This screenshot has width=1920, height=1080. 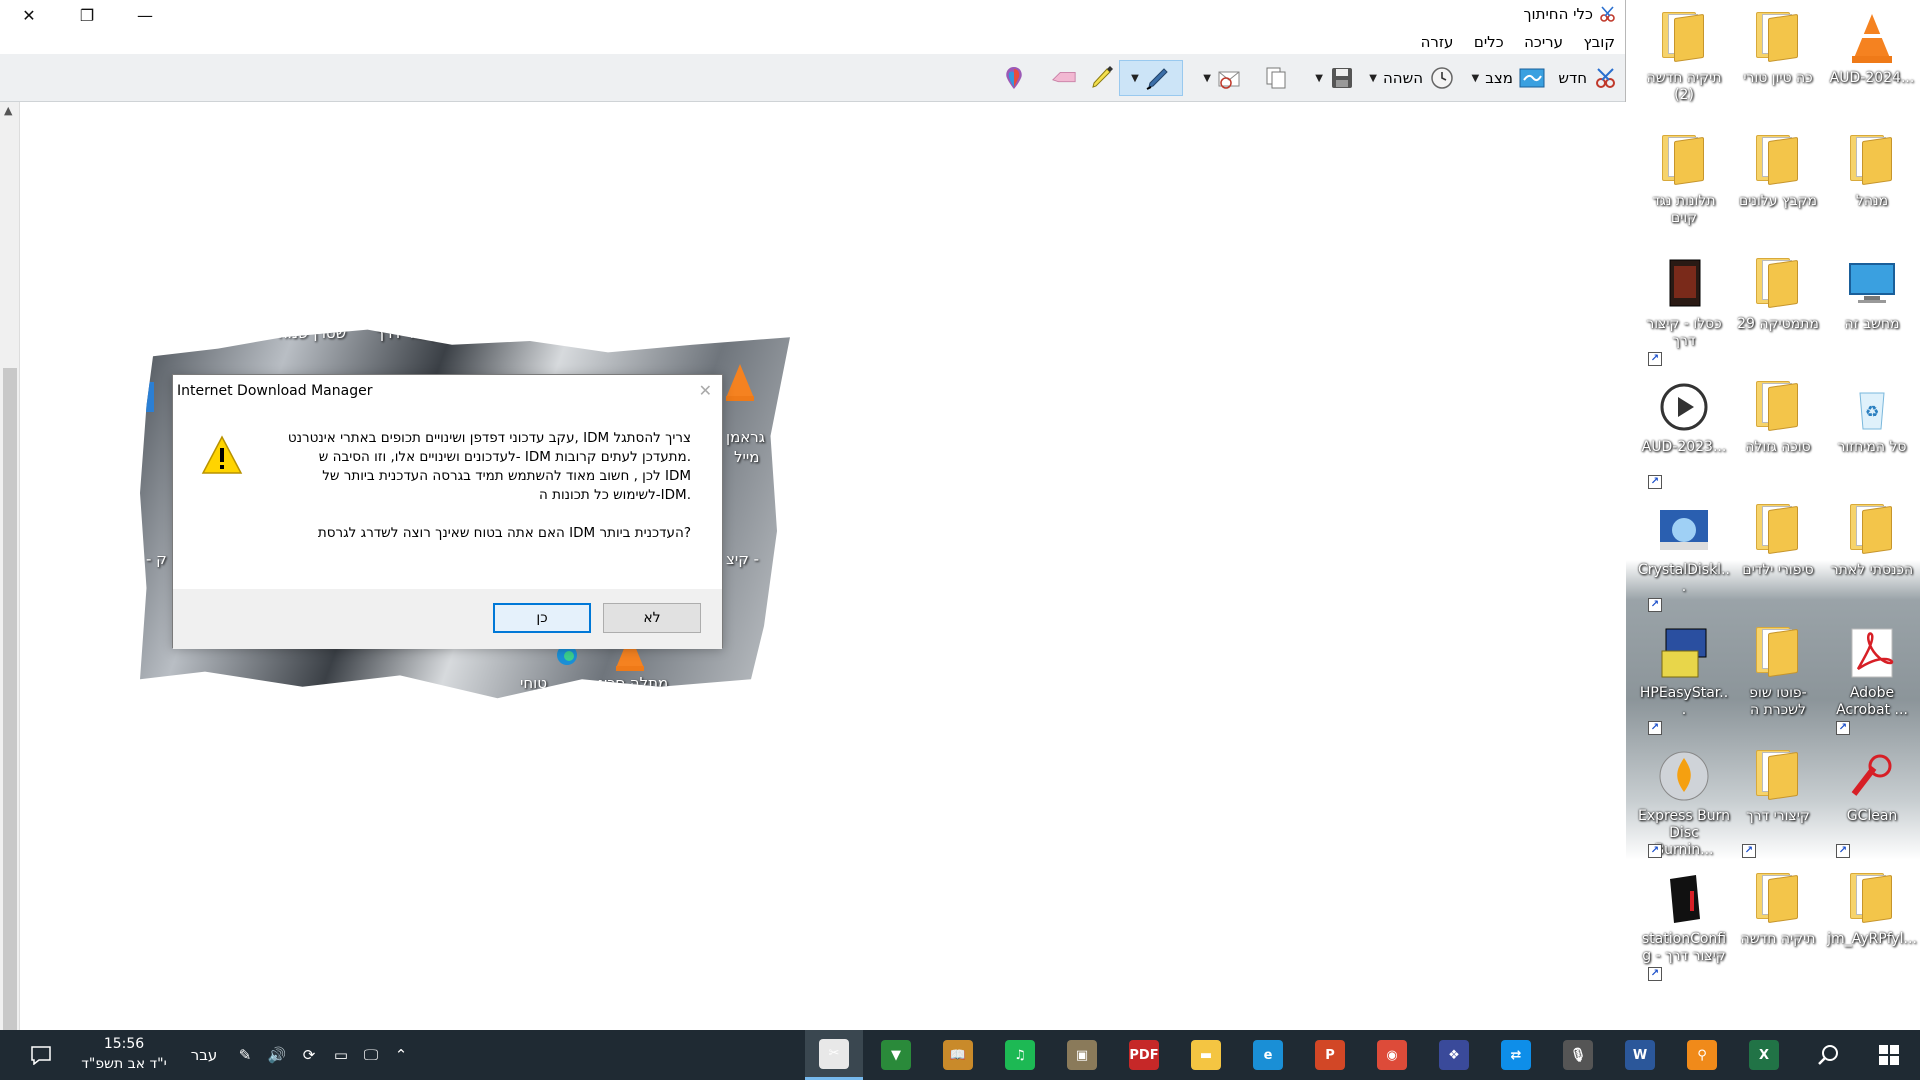 What do you see at coordinates (1330, 1055) in the screenshot?
I see `taskbar-app-powerpoint: P` at bounding box center [1330, 1055].